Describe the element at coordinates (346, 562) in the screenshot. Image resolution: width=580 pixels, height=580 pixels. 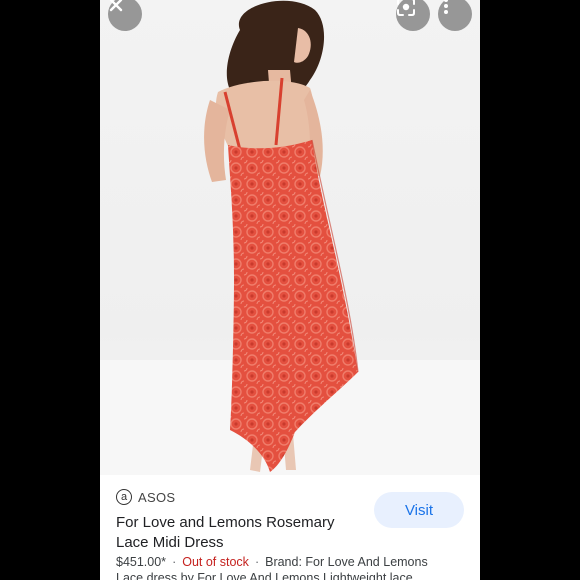
I see `product-brand: Brand: For Love And Lemons` at that location.